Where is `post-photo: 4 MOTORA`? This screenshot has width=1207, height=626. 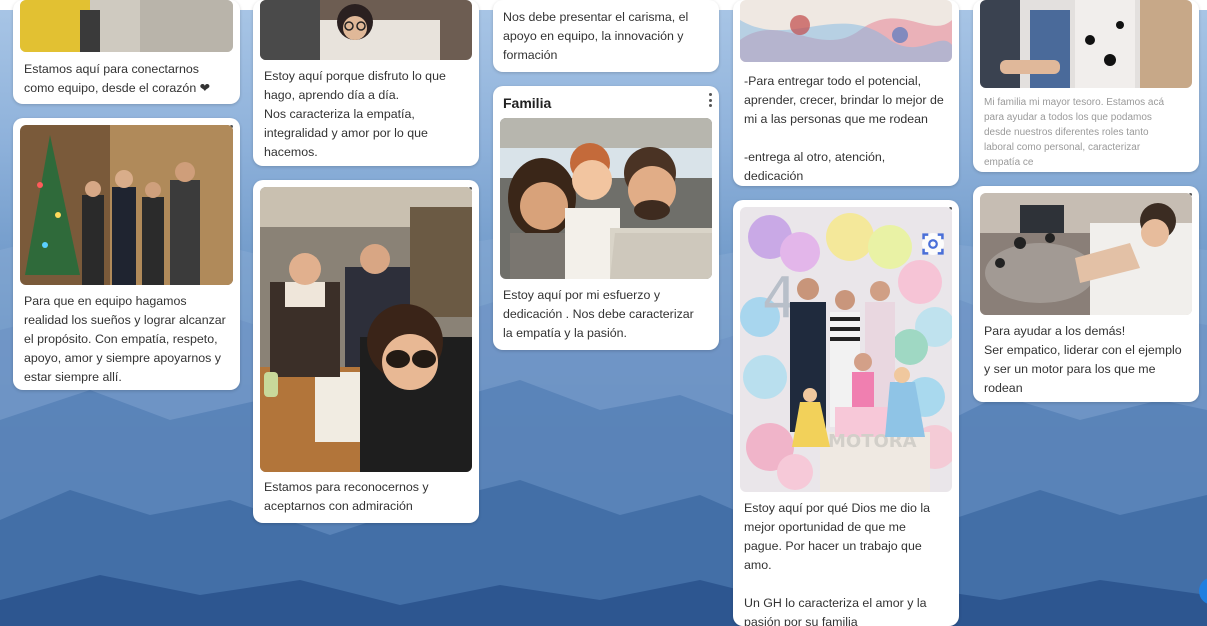
post-photo: 4 MOTORA is located at coordinates (846, 349).